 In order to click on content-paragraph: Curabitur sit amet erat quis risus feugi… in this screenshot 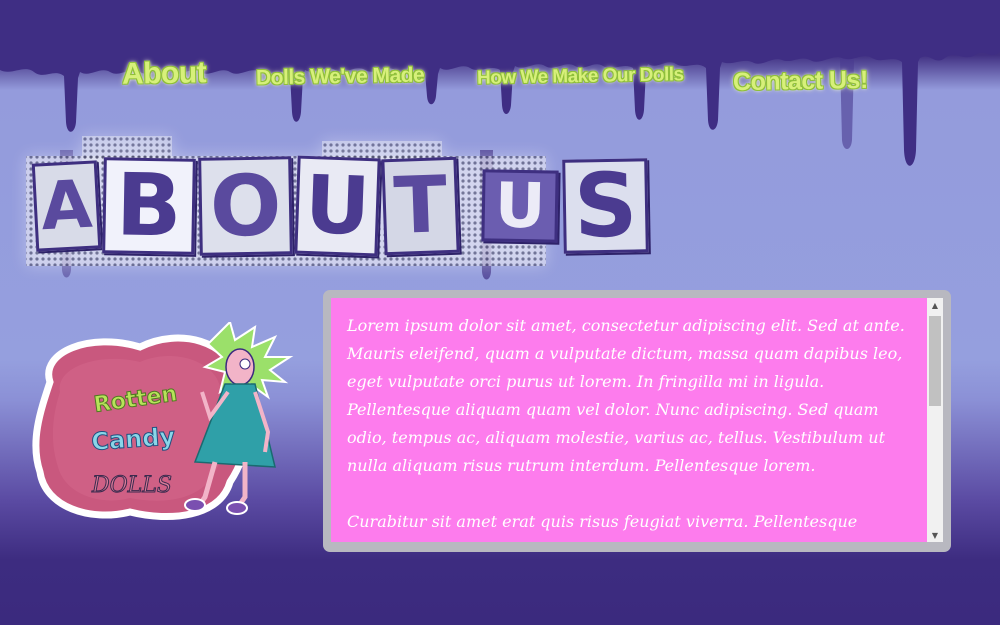, I will do `click(610, 527)`.